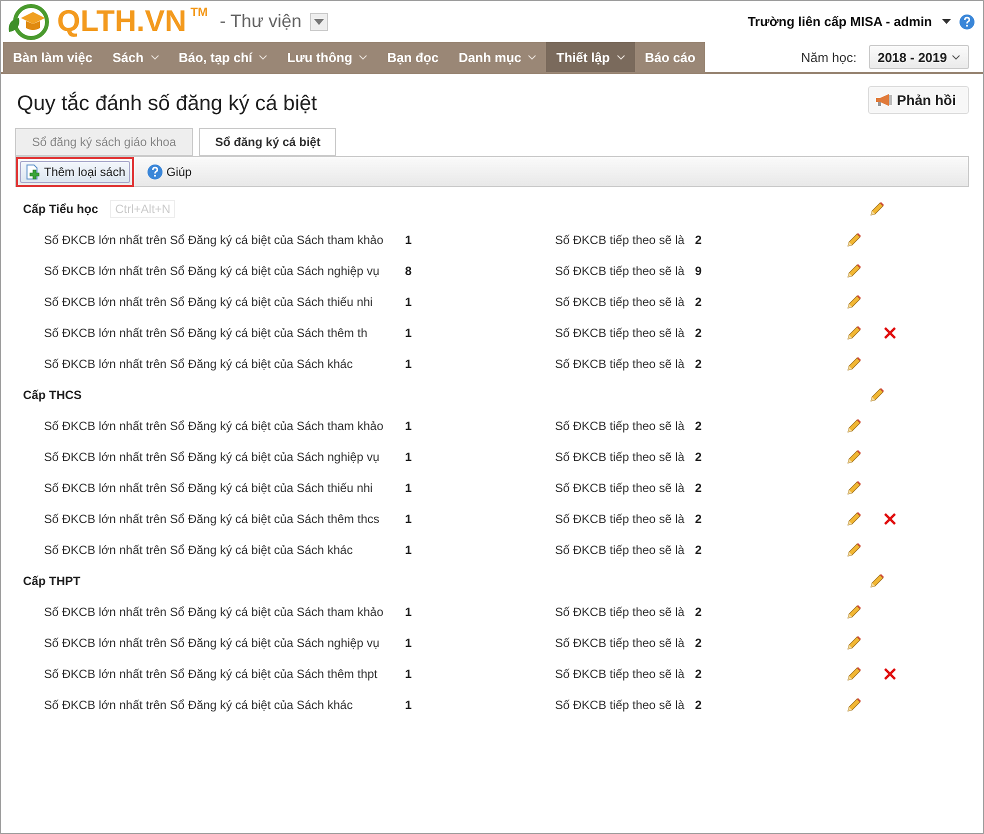 The height and width of the screenshot is (834, 984). Describe the element at coordinates (210, 673) in the screenshot. I see `row-label: Số ĐKCB lớn nhất trên Sổ Đăng ký cá biệt của Sách thêm thpt` at that location.